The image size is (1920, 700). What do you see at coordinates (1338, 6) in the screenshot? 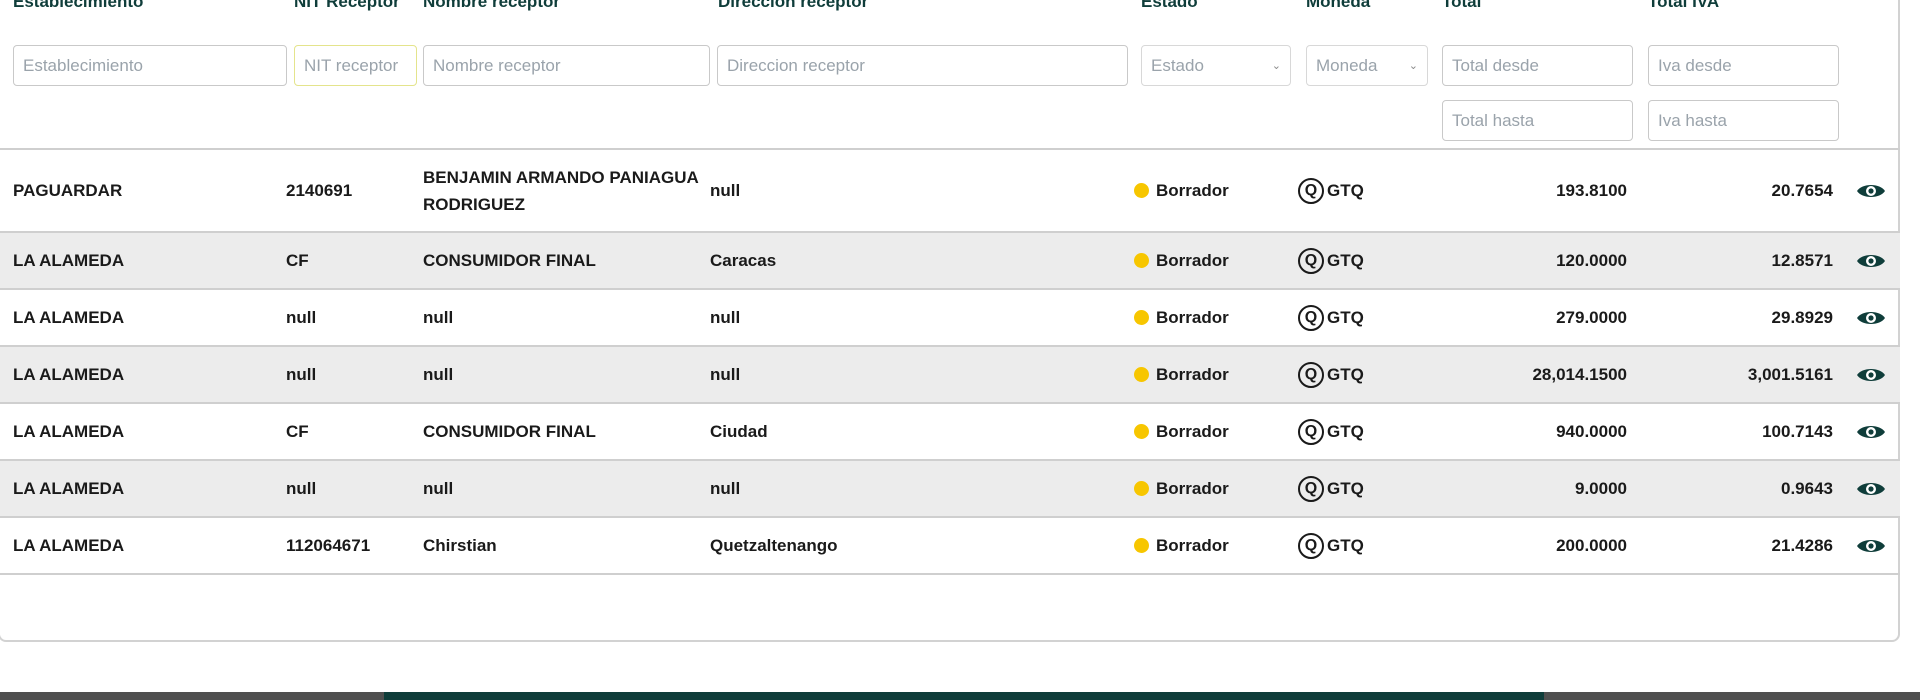
I see `header-moneda: Moneda` at bounding box center [1338, 6].